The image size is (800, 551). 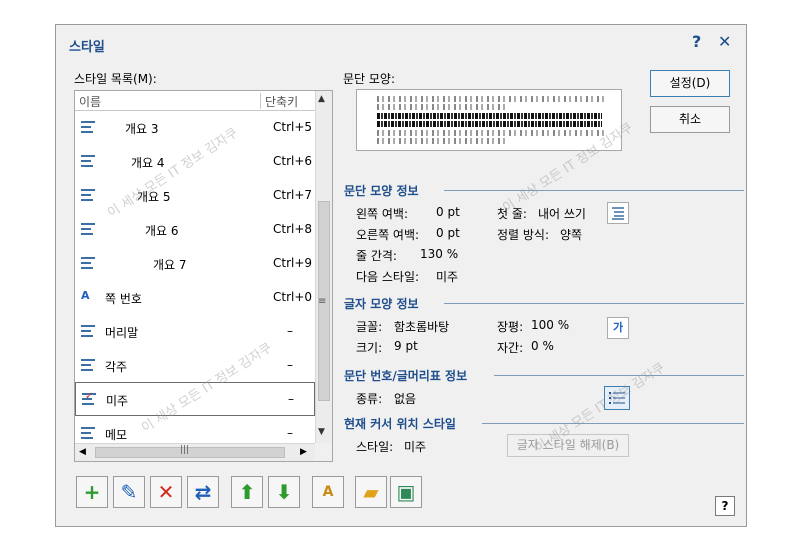 What do you see at coordinates (195, 196) in the screenshot?
I see `list-item: 개요 5 Ctrl+7` at bounding box center [195, 196].